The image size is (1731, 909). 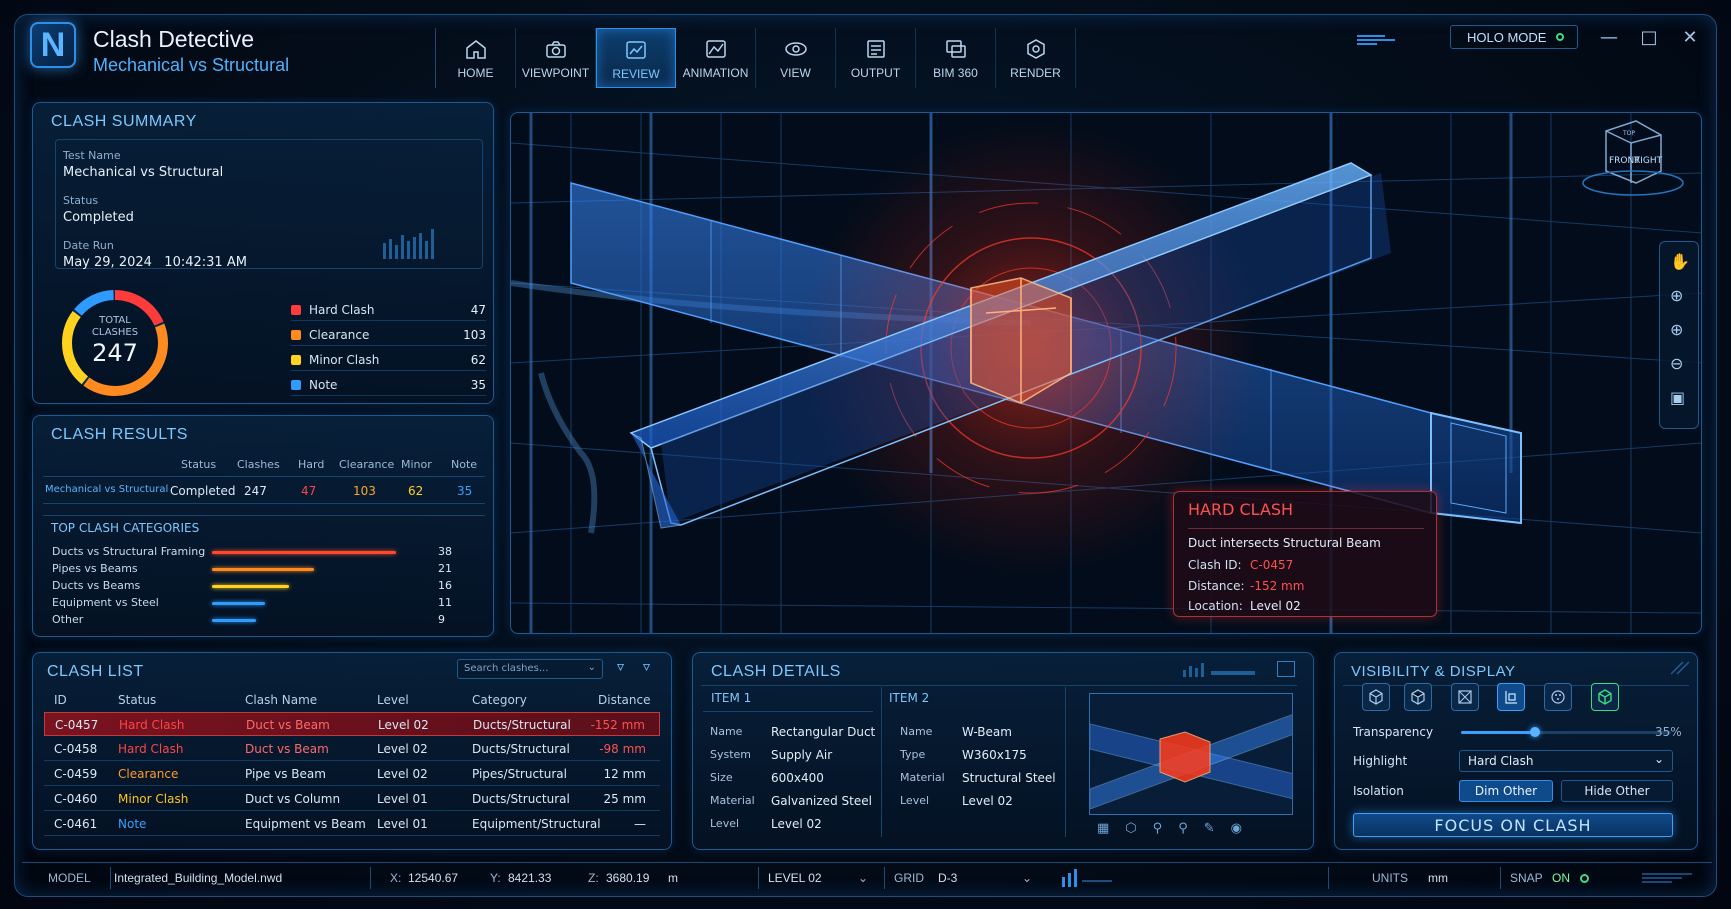 What do you see at coordinates (388, 335) in the screenshot?
I see `legend-item: Clearance 103` at bounding box center [388, 335].